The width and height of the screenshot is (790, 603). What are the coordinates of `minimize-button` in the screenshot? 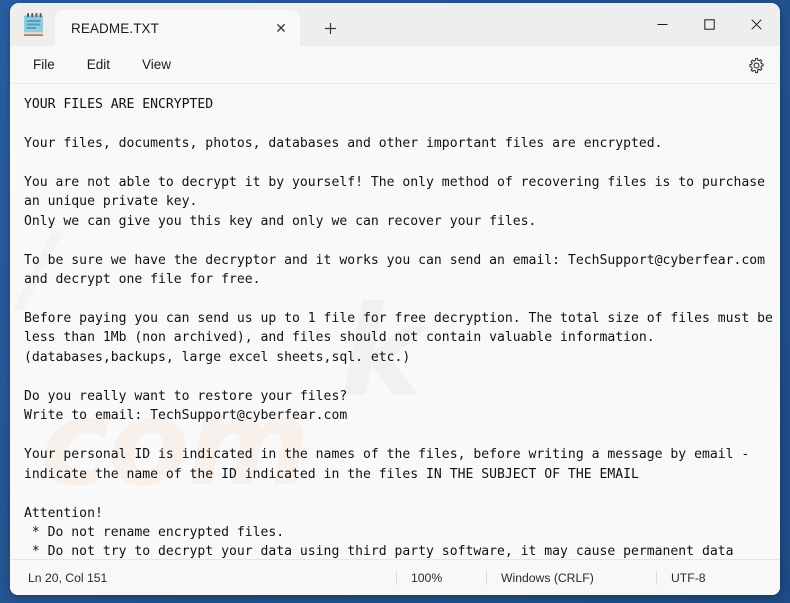 It's located at (662, 24).